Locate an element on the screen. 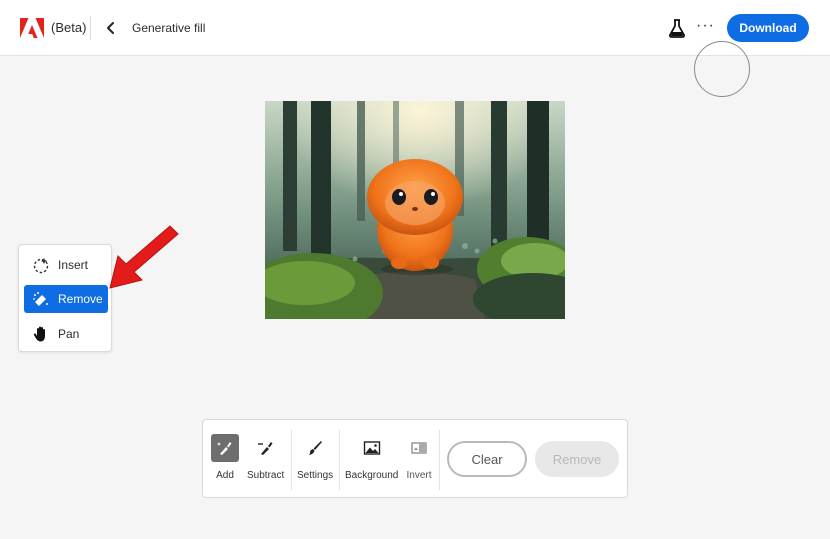 The image size is (830, 539). subtract-brush-box is located at coordinates (266, 448).